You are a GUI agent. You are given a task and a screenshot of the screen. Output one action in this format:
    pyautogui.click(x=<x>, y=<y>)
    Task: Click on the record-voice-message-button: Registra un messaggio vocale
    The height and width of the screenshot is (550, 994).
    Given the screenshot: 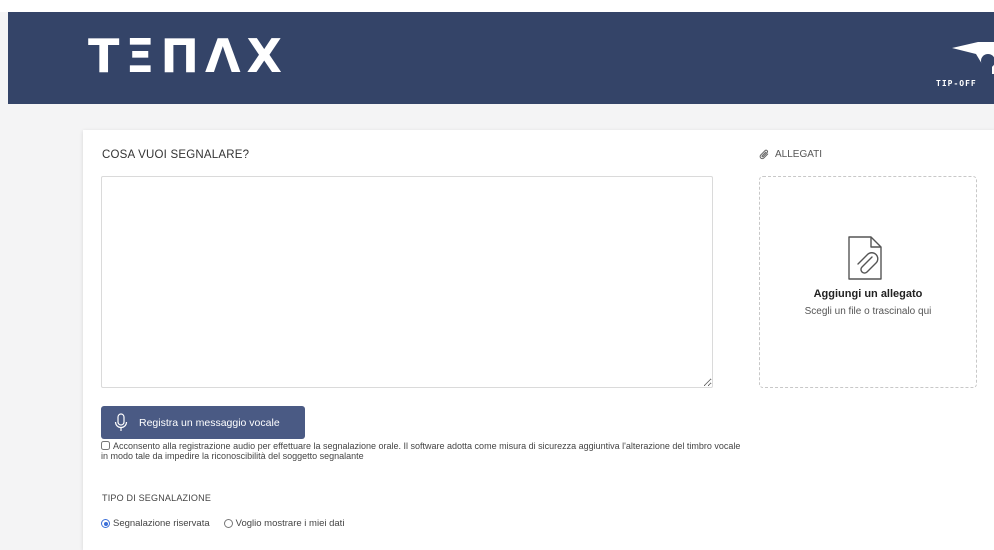 What is the action you would take?
    pyautogui.click(x=203, y=422)
    